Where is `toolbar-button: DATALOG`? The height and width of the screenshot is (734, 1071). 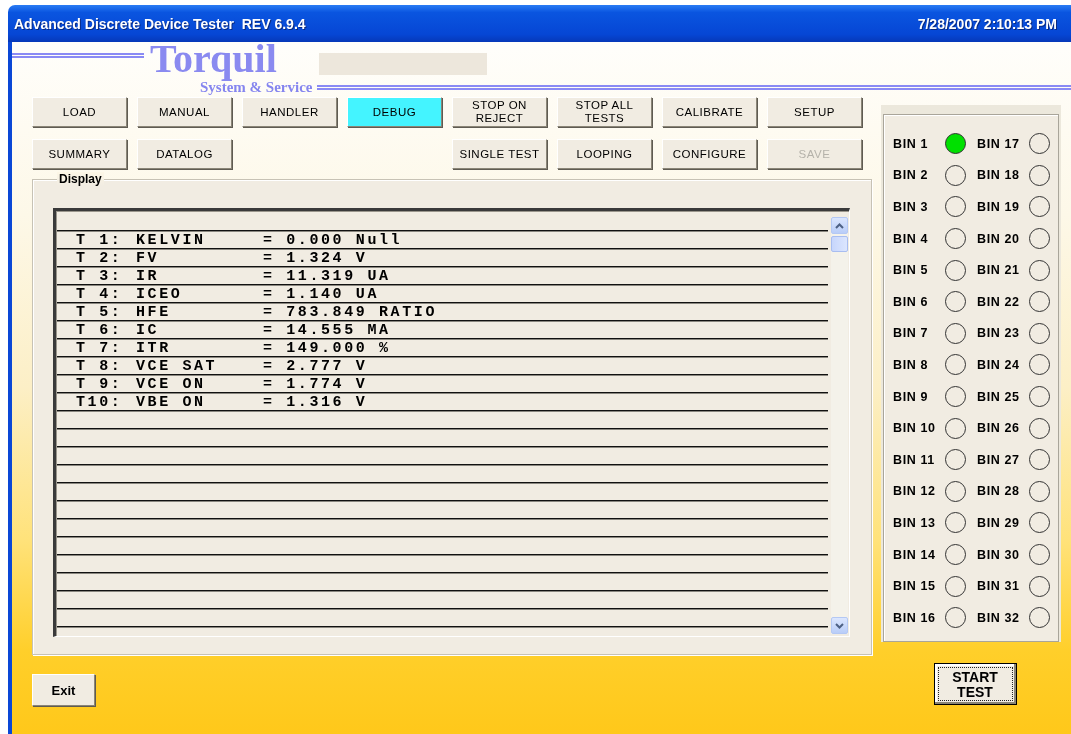 toolbar-button: DATALOG is located at coordinates (184, 154).